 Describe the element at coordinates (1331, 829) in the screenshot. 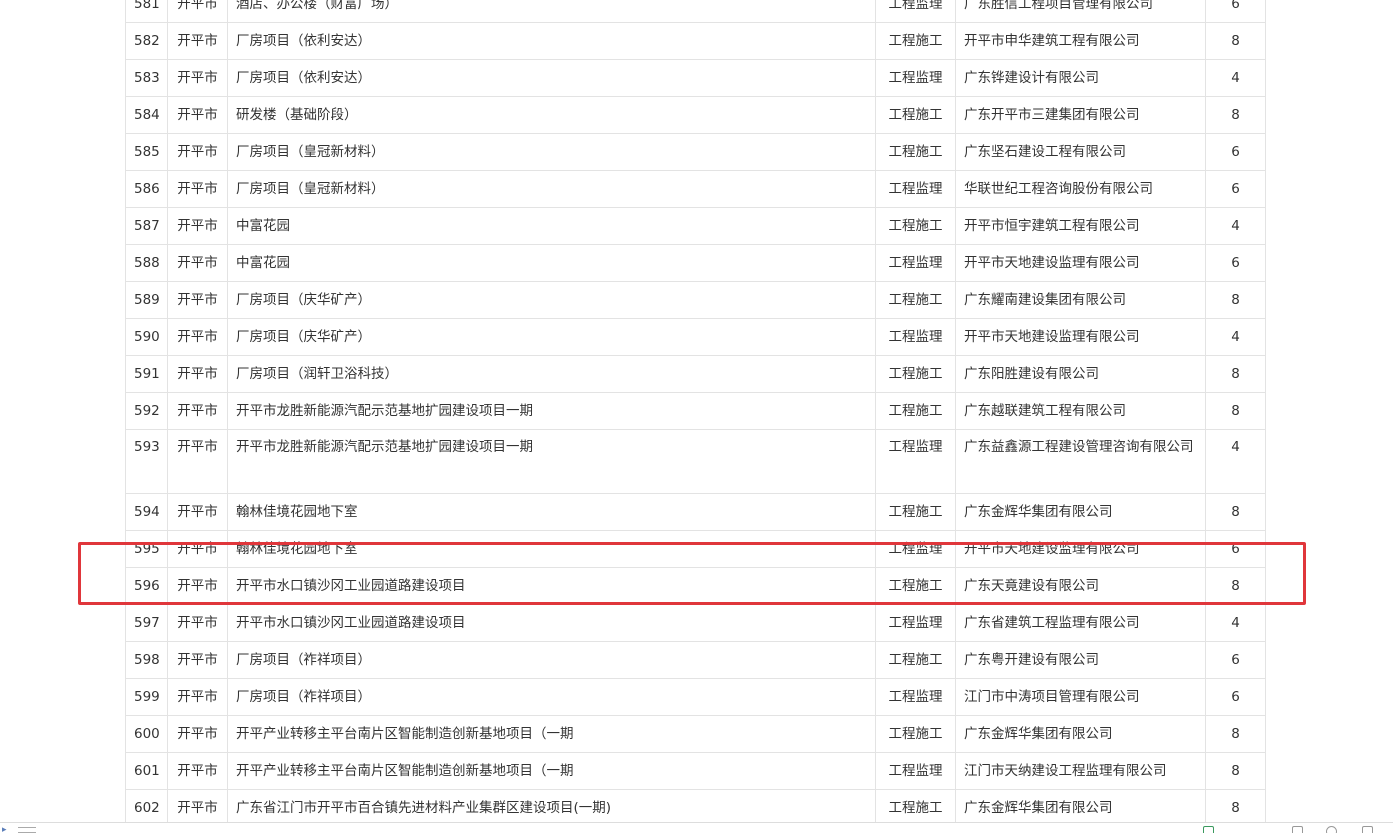

I see `heart-icon` at that location.